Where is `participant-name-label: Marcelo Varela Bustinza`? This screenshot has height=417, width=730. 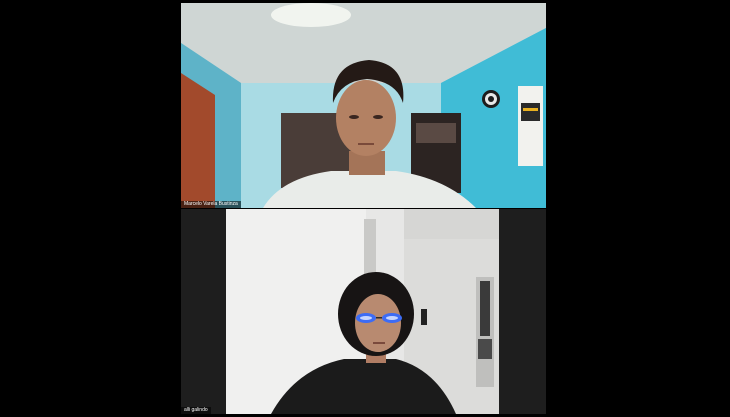
participant-name-label: Marcelo Varela Bustinza is located at coordinates (211, 204).